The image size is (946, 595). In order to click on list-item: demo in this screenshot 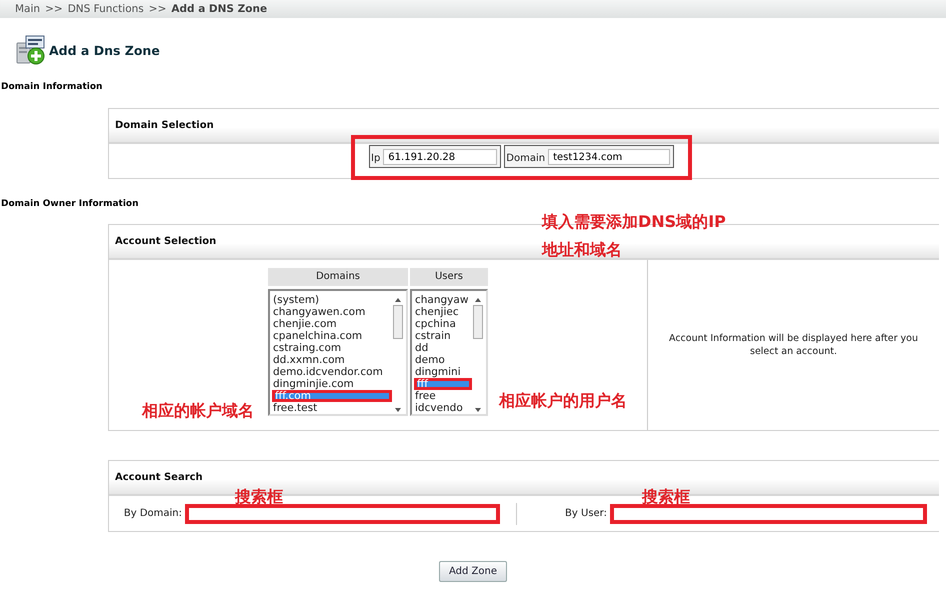, I will do `click(443, 360)`.